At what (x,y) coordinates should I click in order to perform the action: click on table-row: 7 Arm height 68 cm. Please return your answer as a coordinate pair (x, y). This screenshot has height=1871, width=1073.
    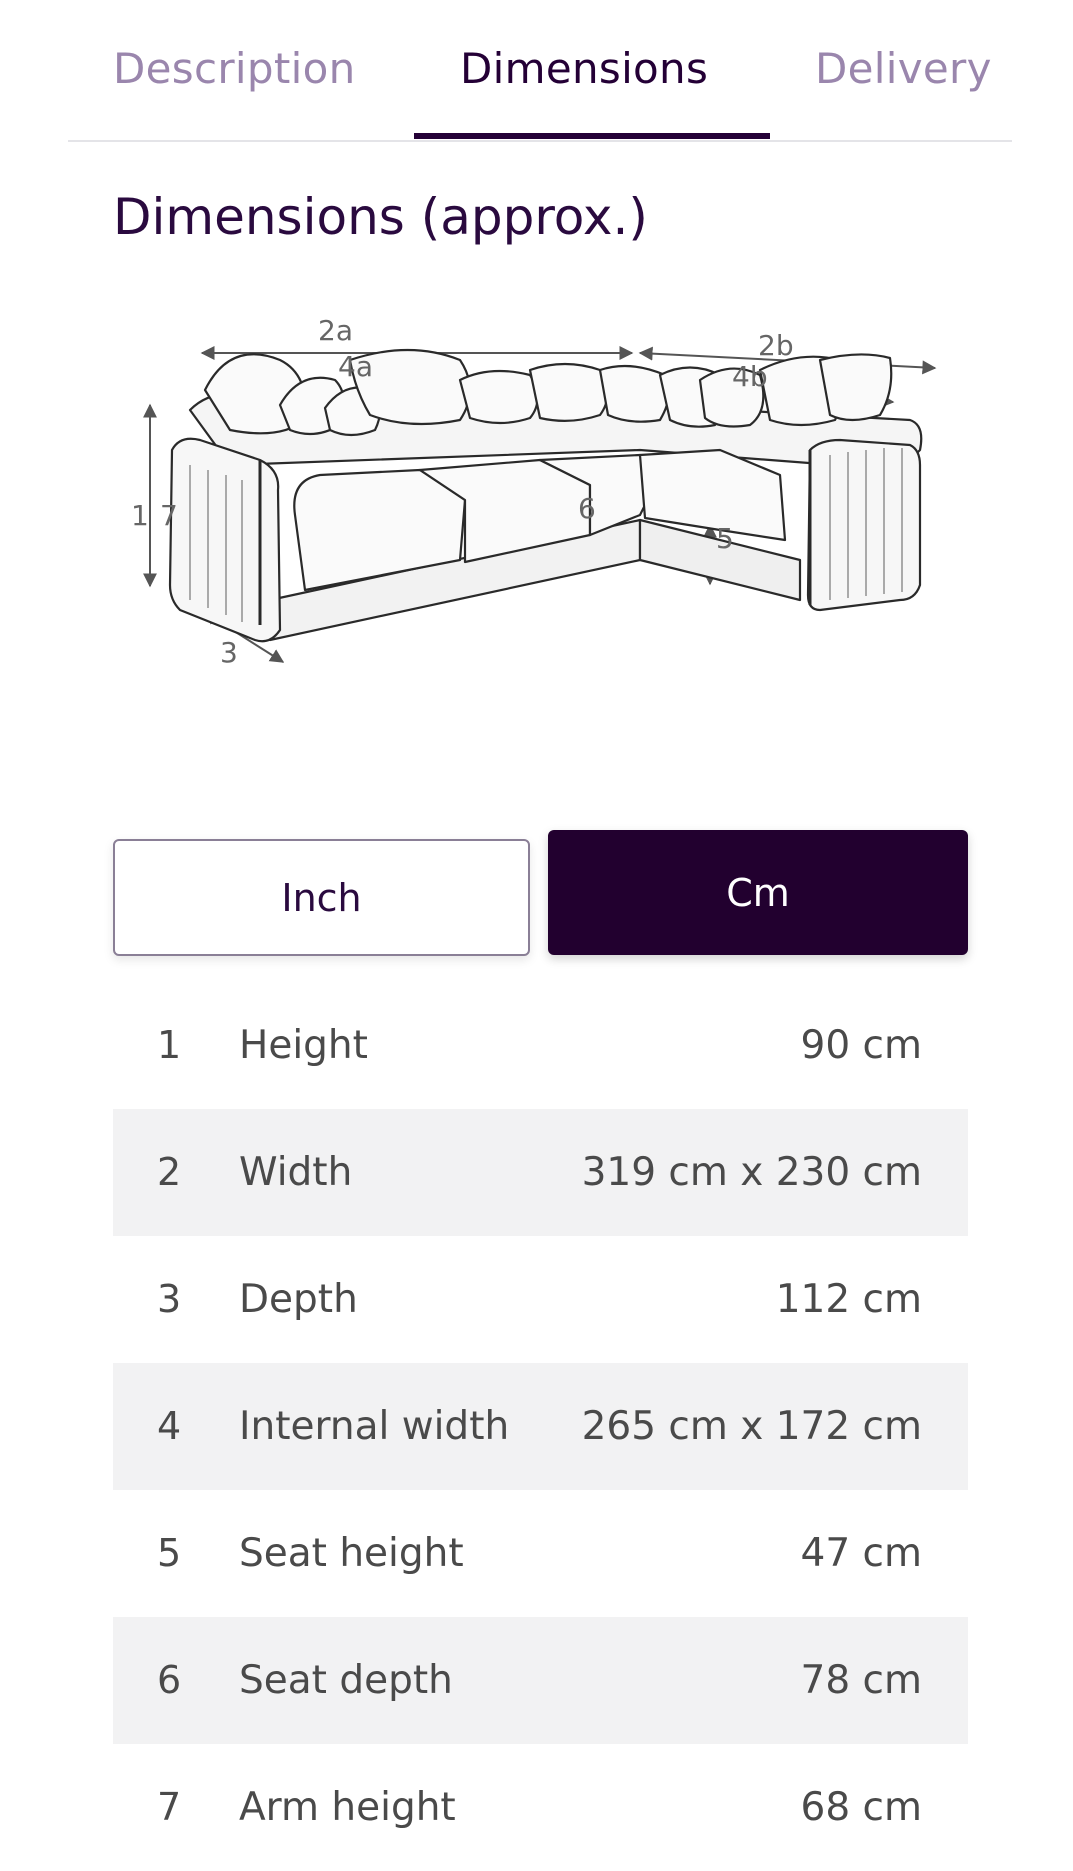
    Looking at the image, I should click on (540, 1807).